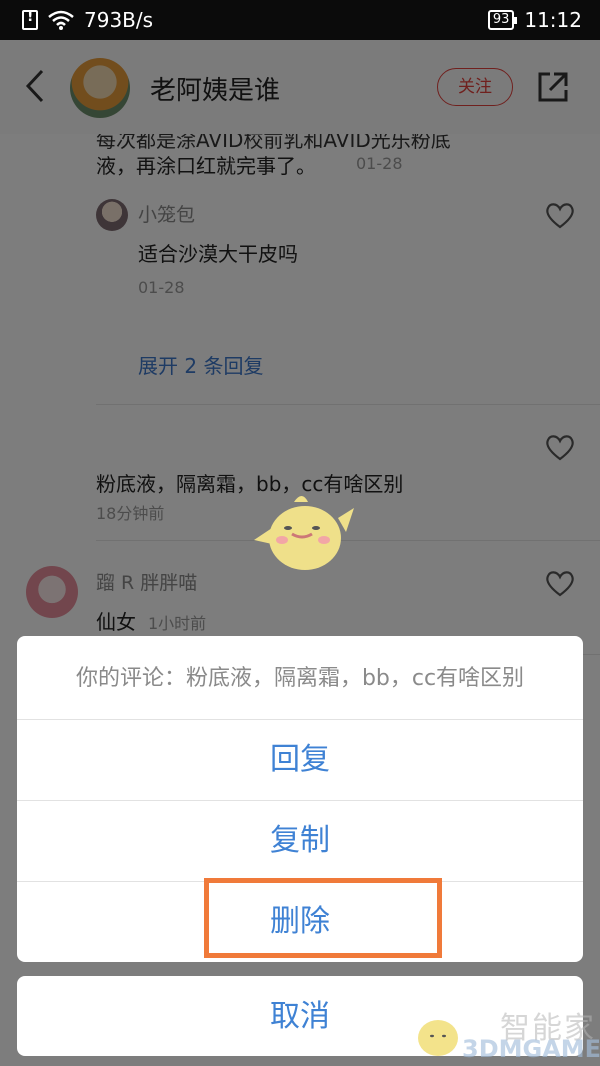 Image resolution: width=600 pixels, height=1066 pixels. Describe the element at coordinates (300, 841) in the screenshot. I see `copy-button: 复制` at that location.